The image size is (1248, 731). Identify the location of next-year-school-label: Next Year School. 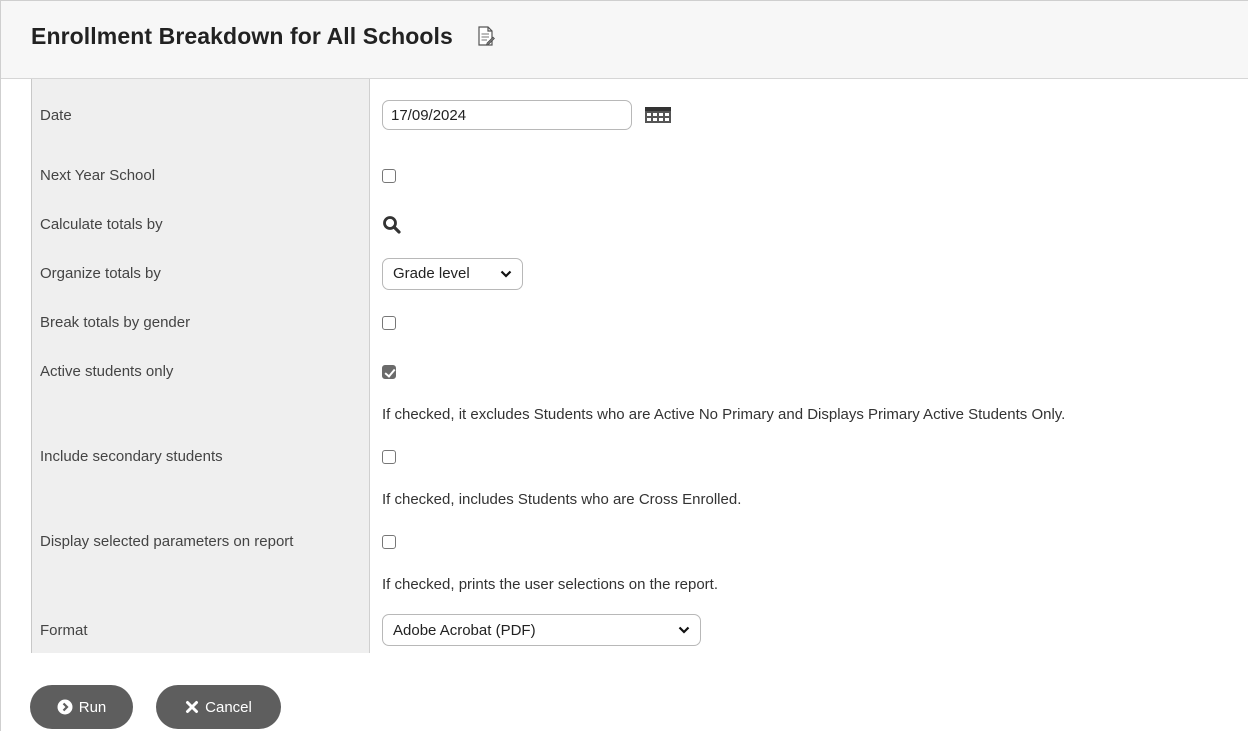
(201, 175).